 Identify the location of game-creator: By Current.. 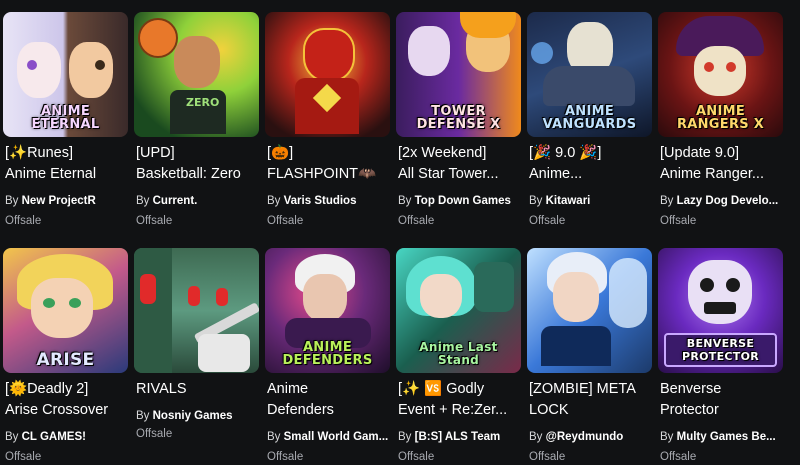
(197, 201).